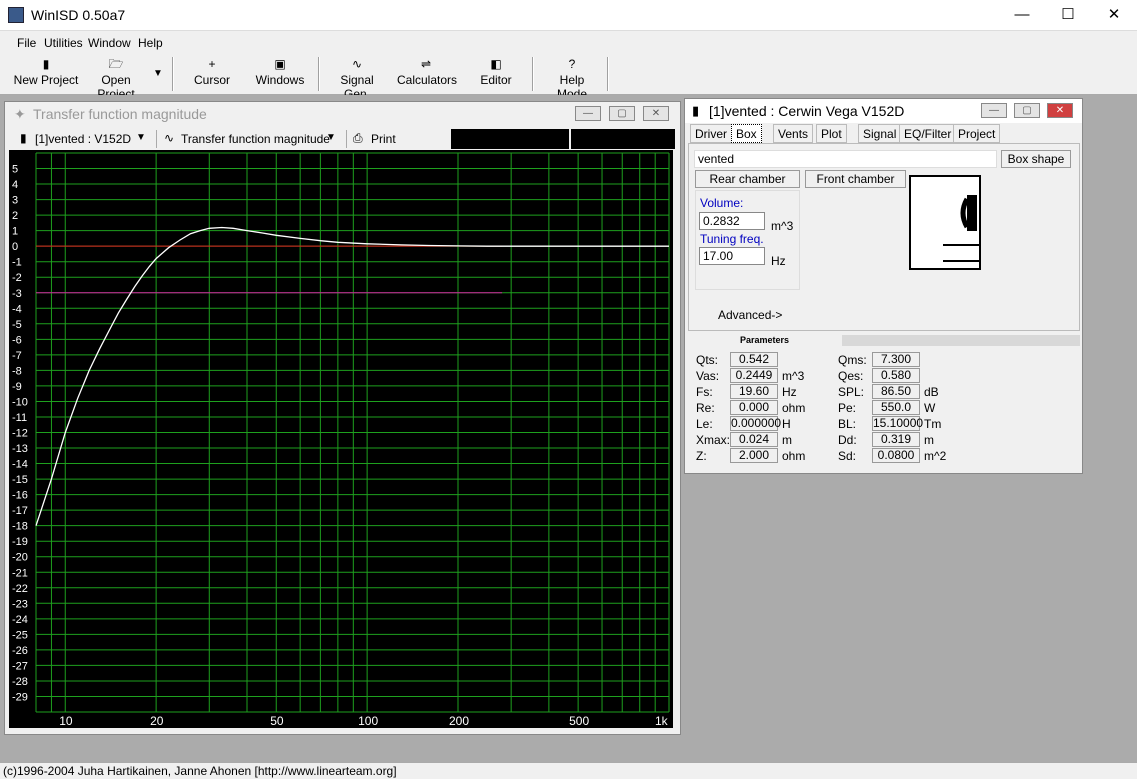  Describe the element at coordinates (754, 407) in the screenshot. I see `param-re-value: 0.000` at that location.